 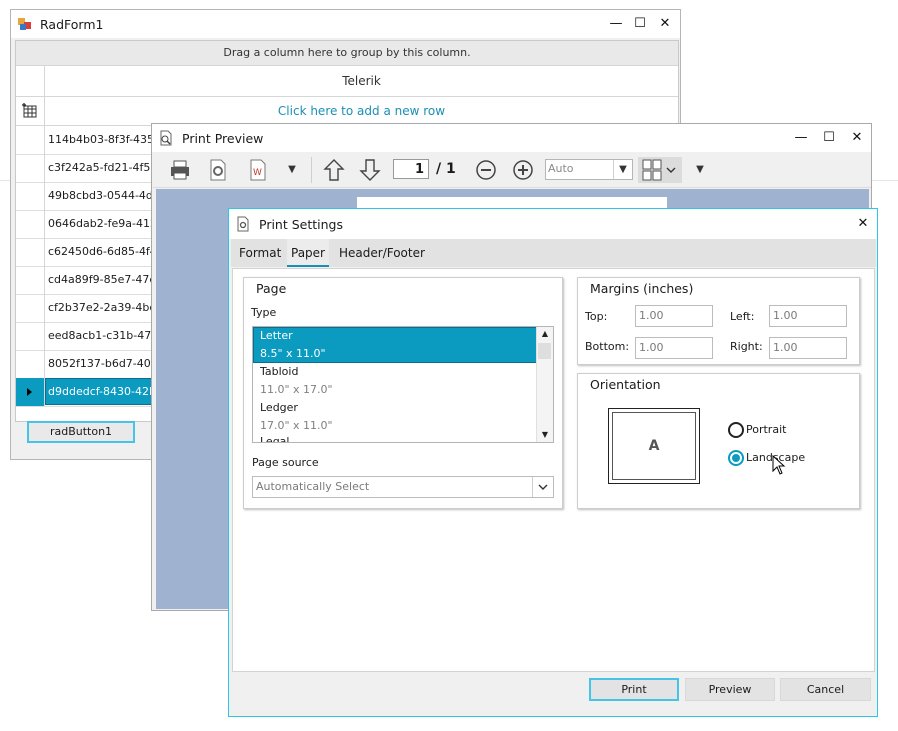 What do you see at coordinates (334, 170) in the screenshot?
I see `previous-page-icon` at bounding box center [334, 170].